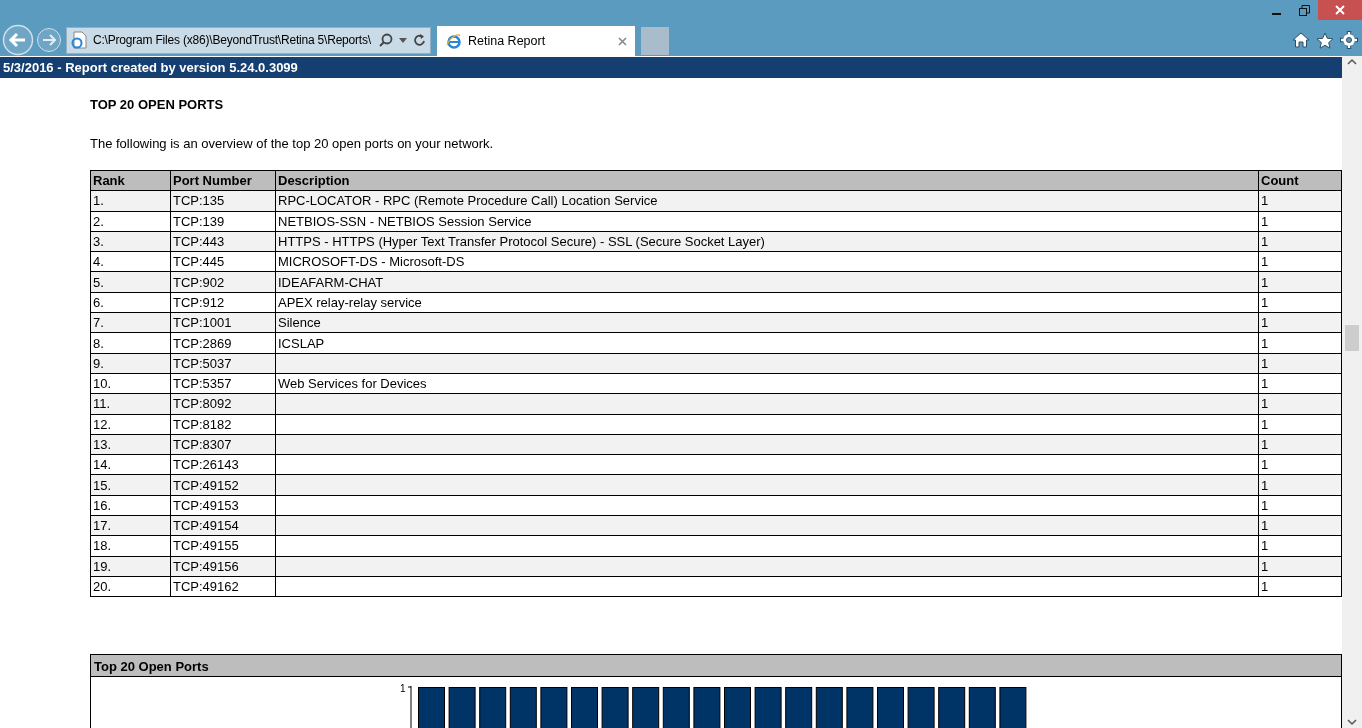 The width and height of the screenshot is (1362, 728). I want to click on port-cell: TCP:49162, so click(223, 586).